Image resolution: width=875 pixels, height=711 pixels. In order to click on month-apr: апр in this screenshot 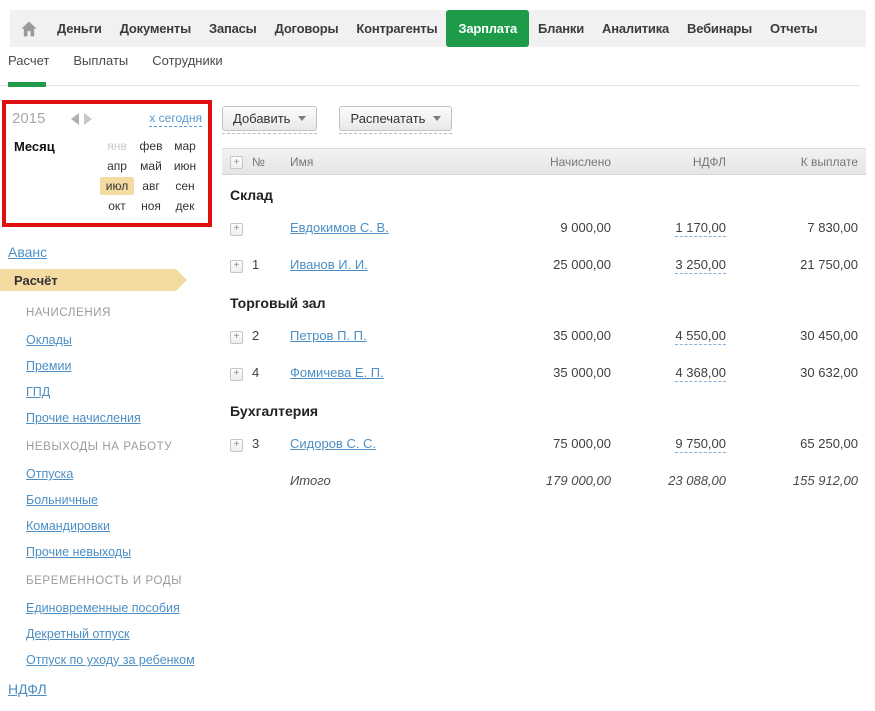, I will do `click(117, 166)`.